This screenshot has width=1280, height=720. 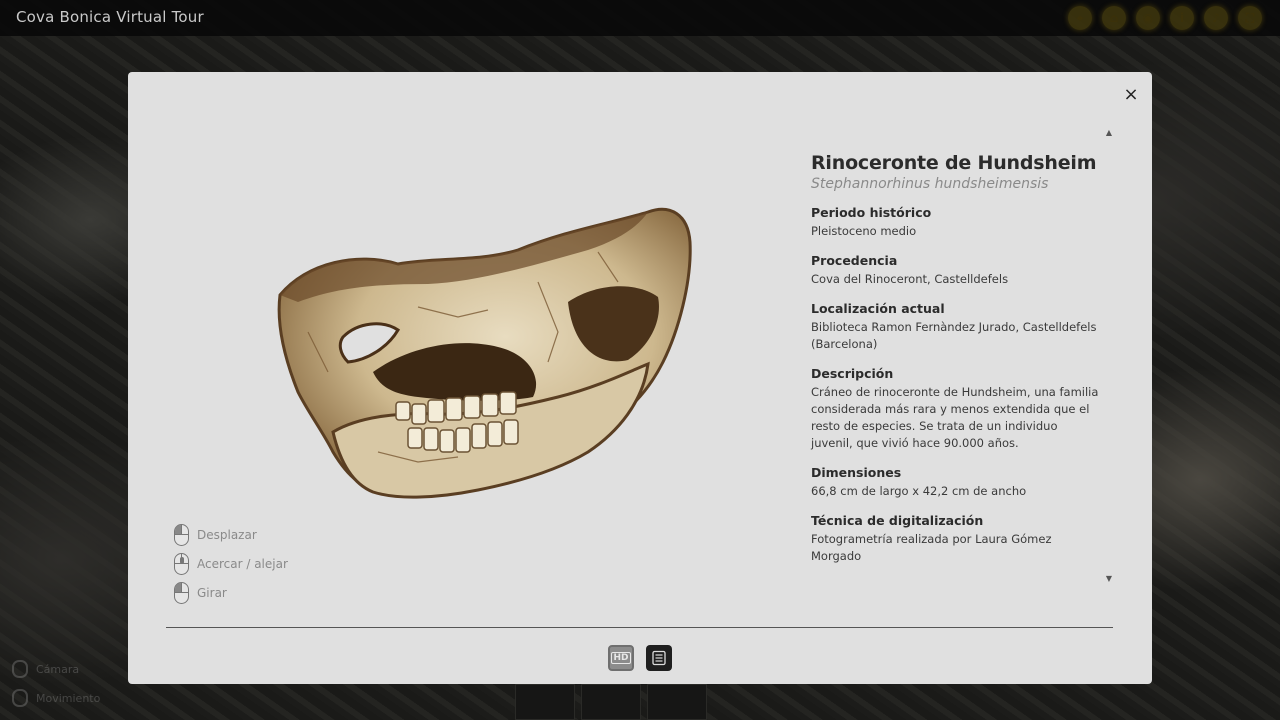 I want to click on bg-movement-label: Movimiento, so click(x=68, y=698).